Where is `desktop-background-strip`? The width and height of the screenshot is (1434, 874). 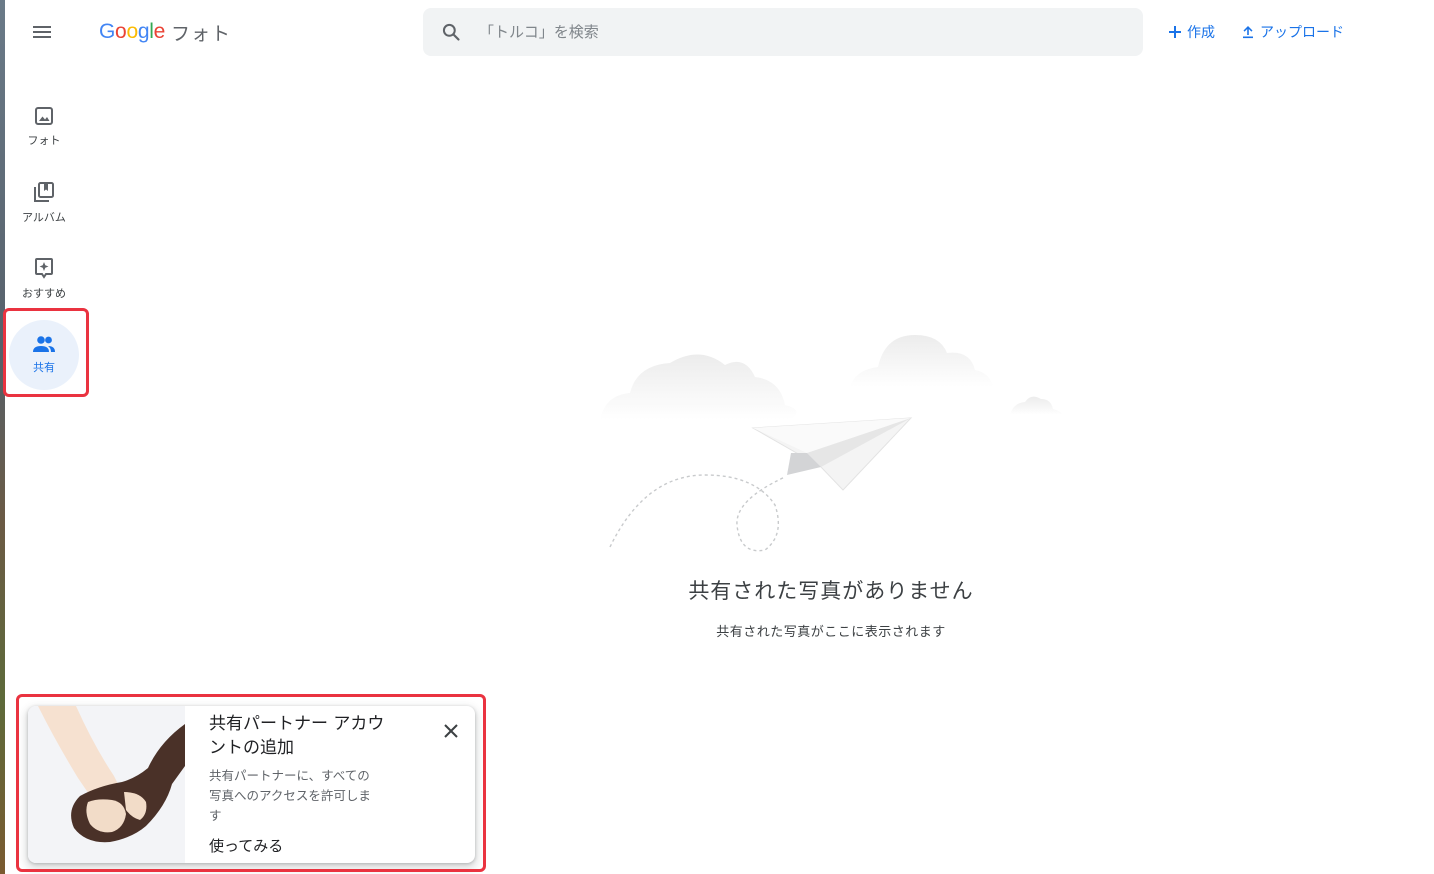 desktop-background-strip is located at coordinates (2, 437).